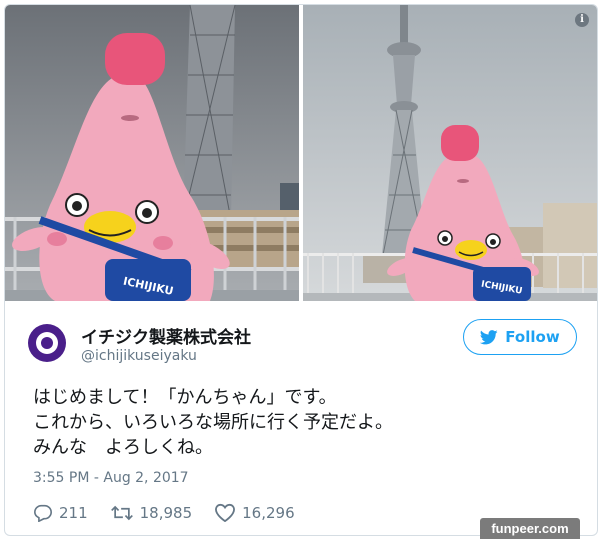  I want to click on tweet-text-line: みんな よろしくね。, so click(123, 447).